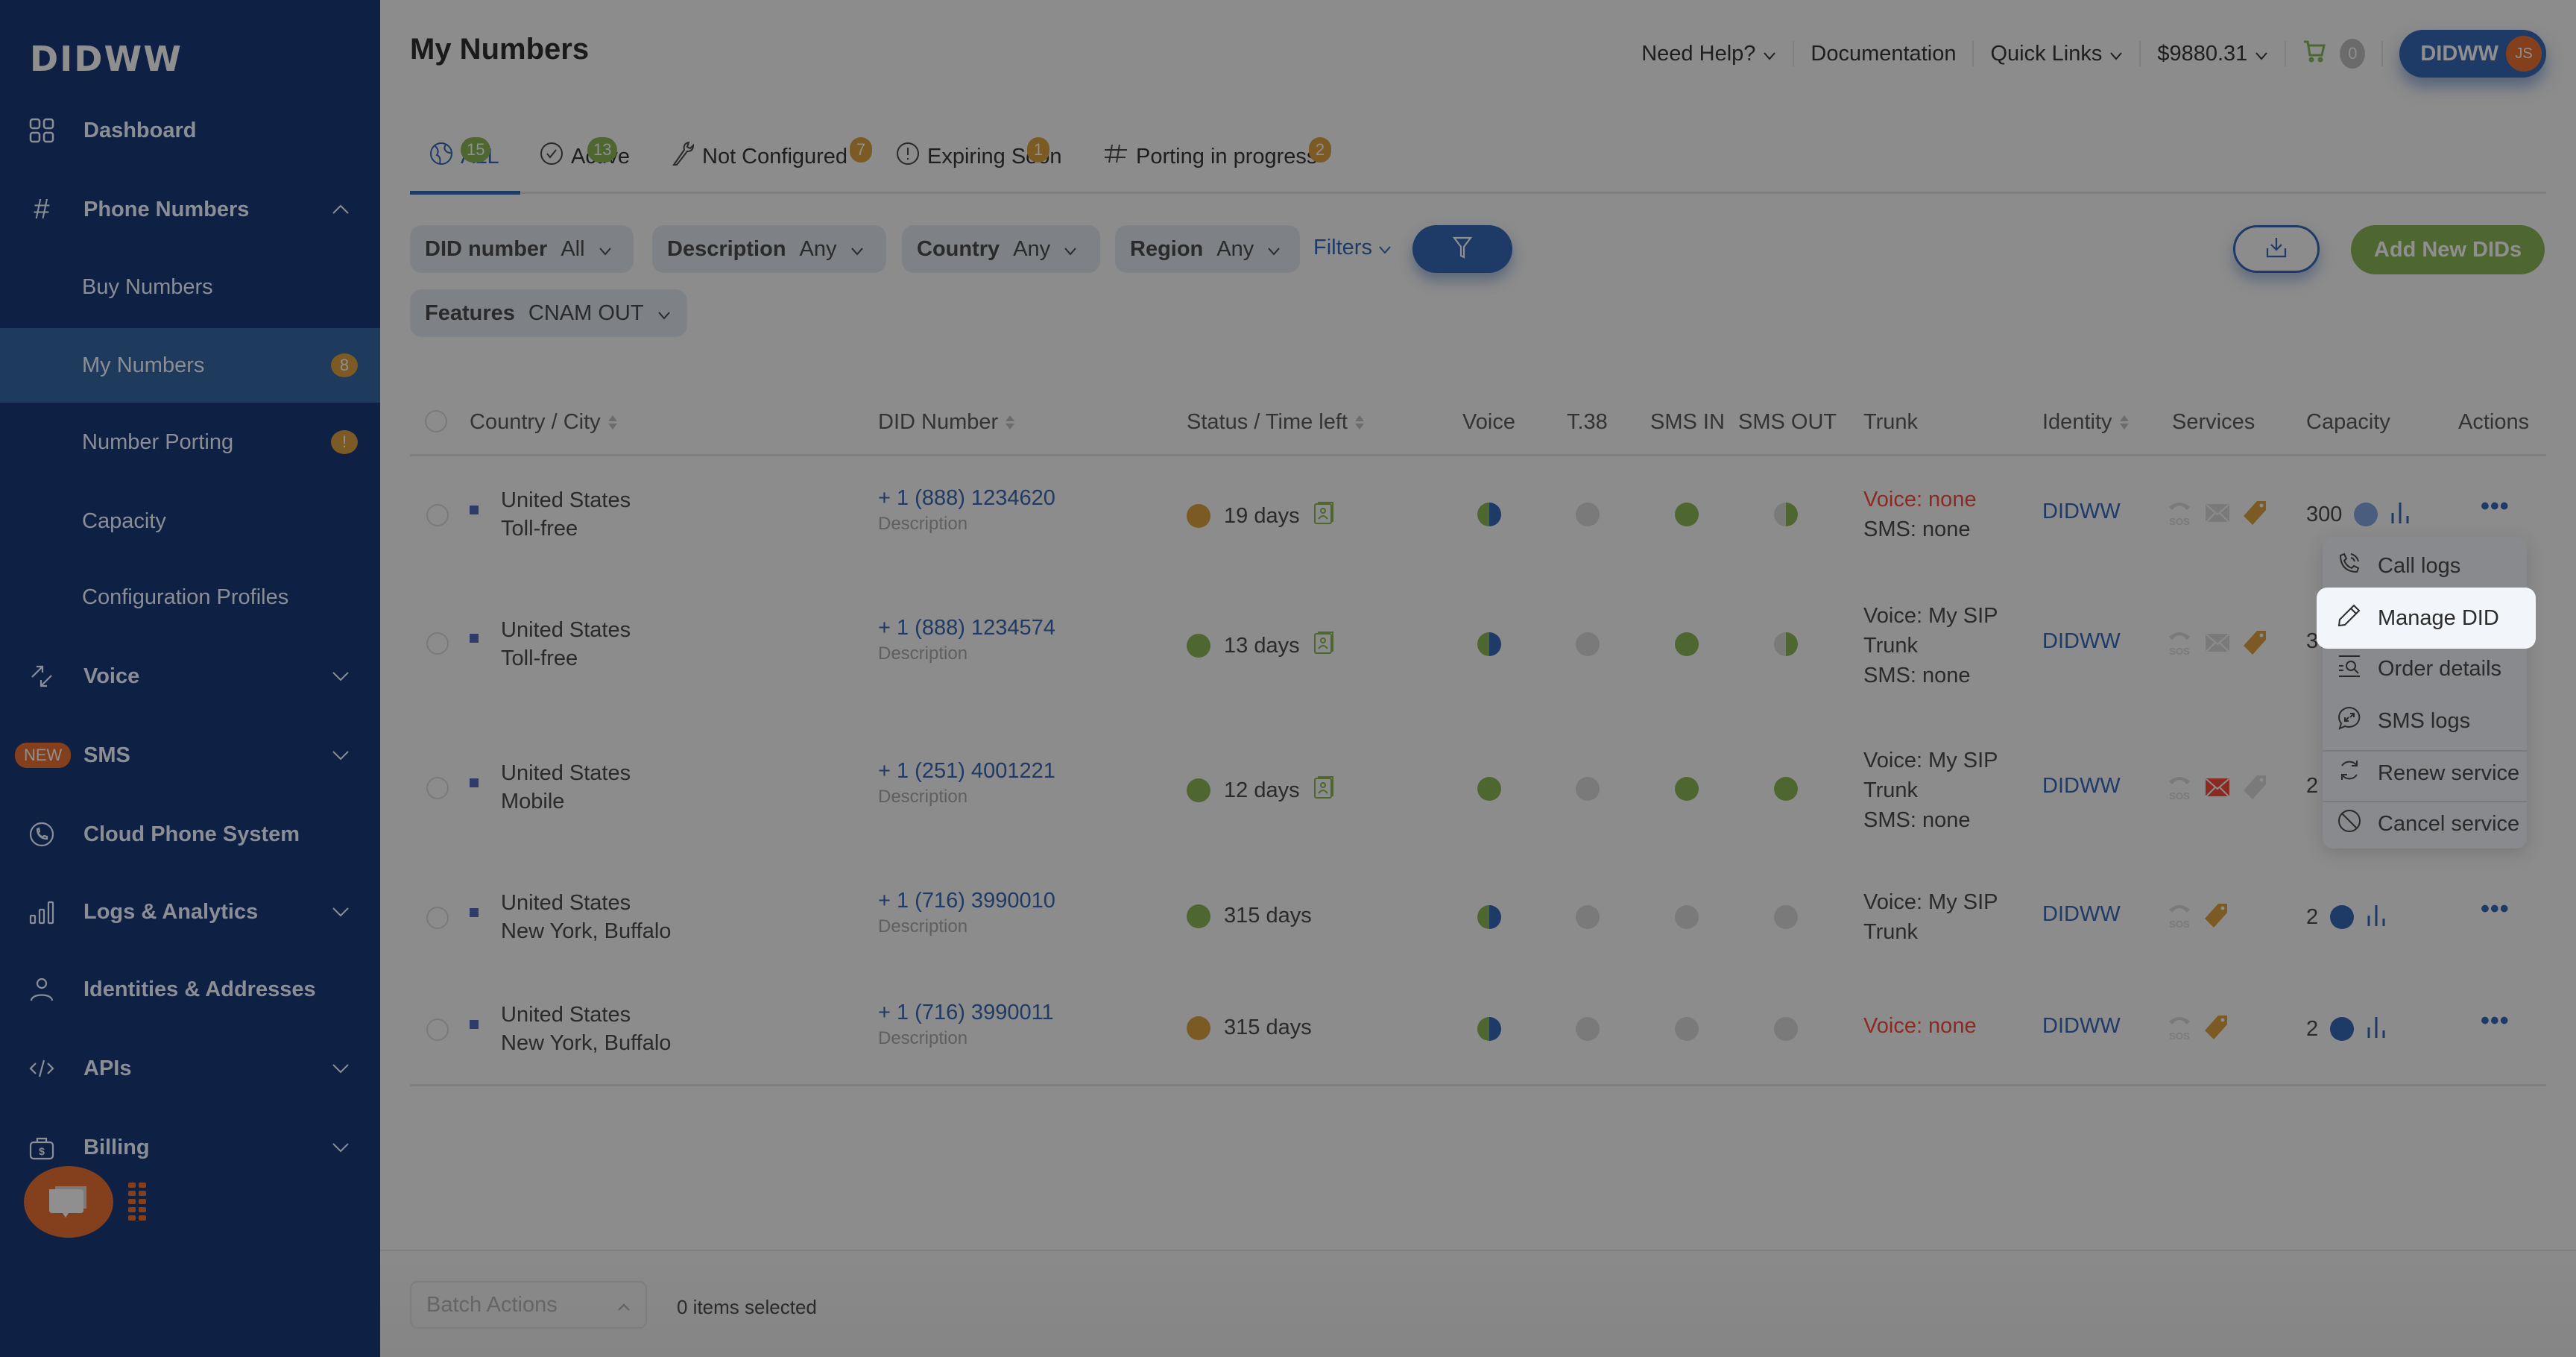 The height and width of the screenshot is (1357, 2576). Describe the element at coordinates (586, 931) in the screenshot. I see `city: New York, Buffalo` at that location.